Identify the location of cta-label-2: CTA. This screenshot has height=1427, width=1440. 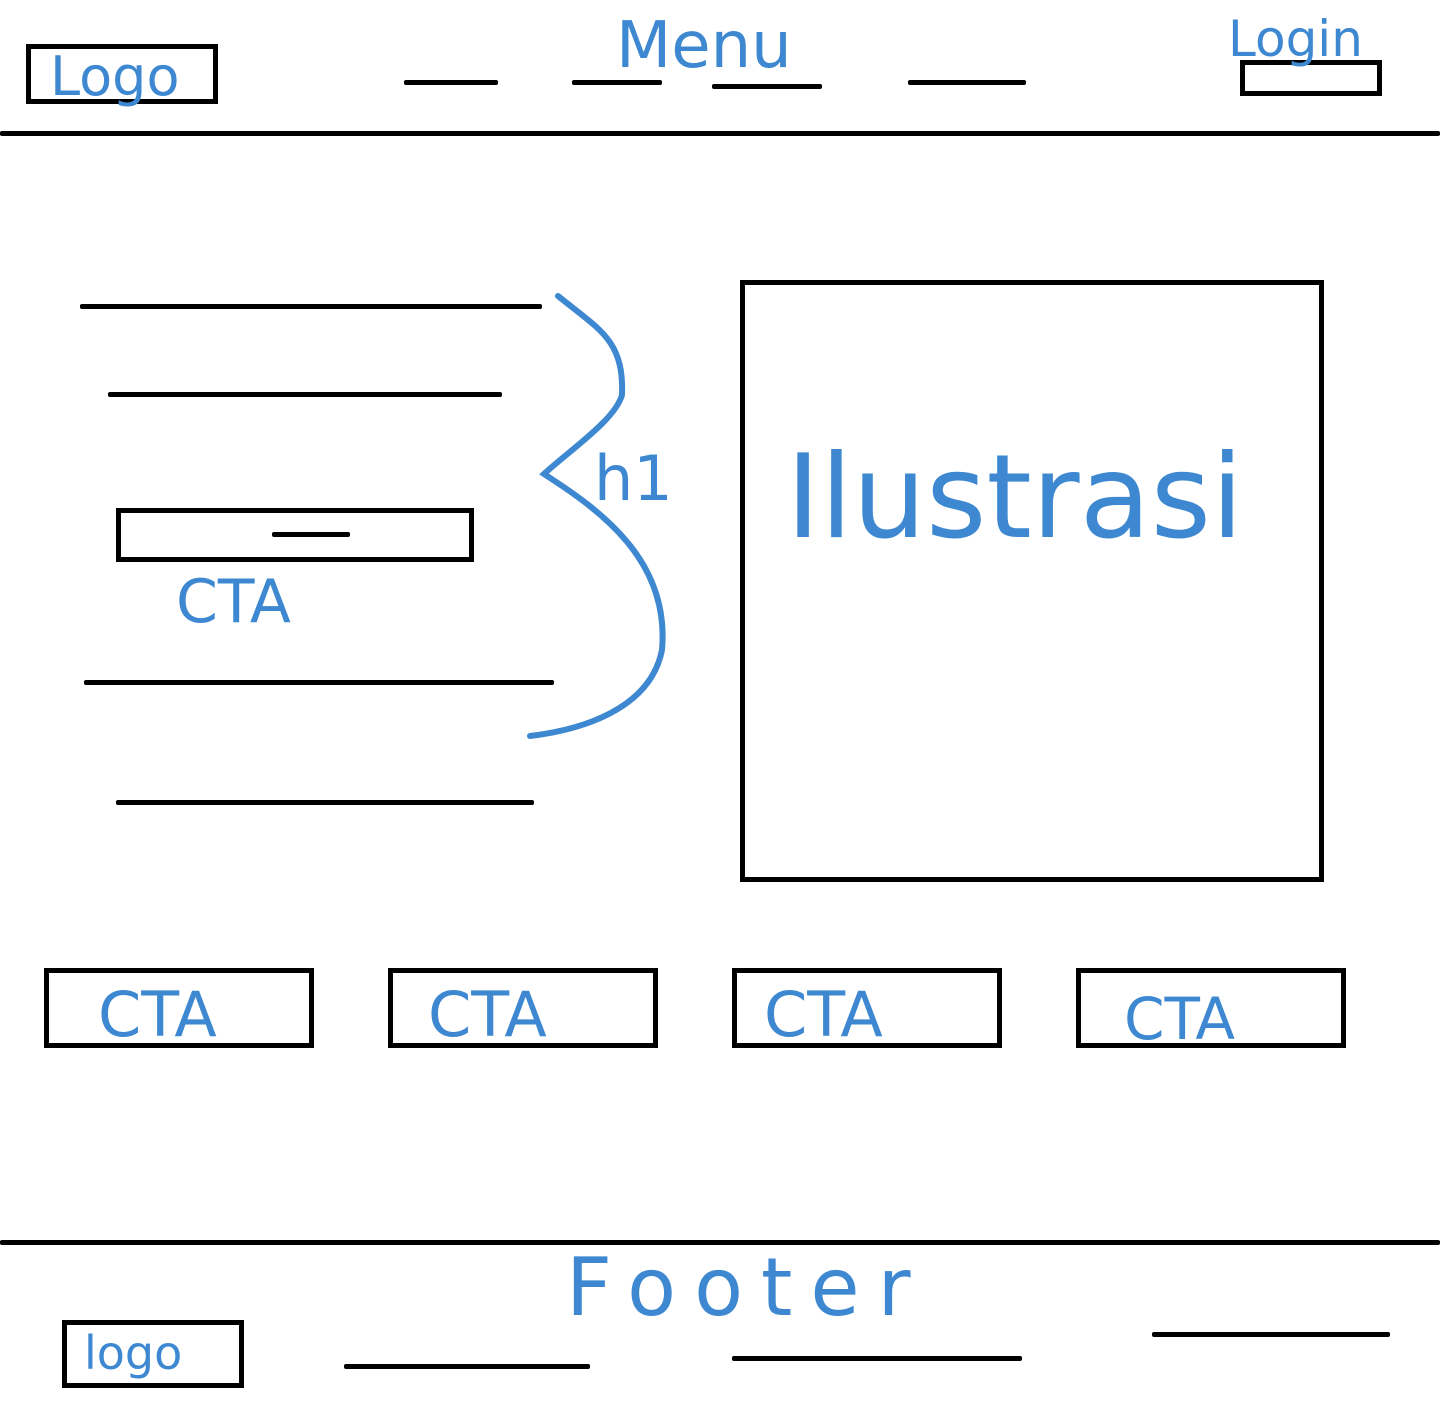
(487, 1014).